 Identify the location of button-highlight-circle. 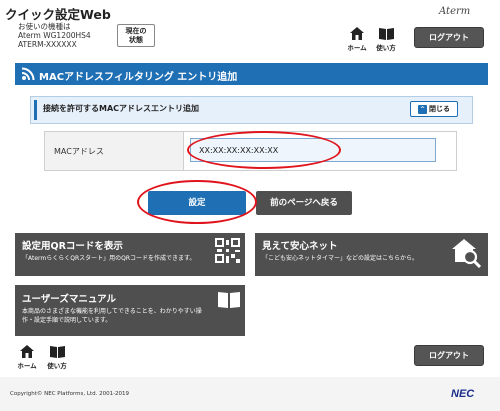
(197, 202).